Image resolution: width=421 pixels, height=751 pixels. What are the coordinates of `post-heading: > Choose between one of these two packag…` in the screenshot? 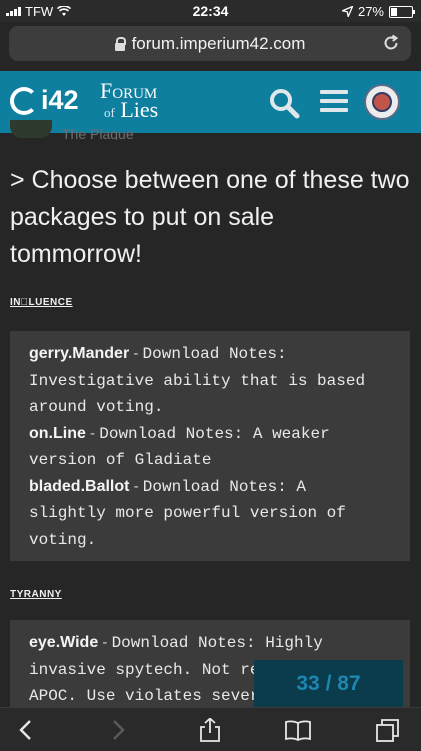 It's located at (210, 217).